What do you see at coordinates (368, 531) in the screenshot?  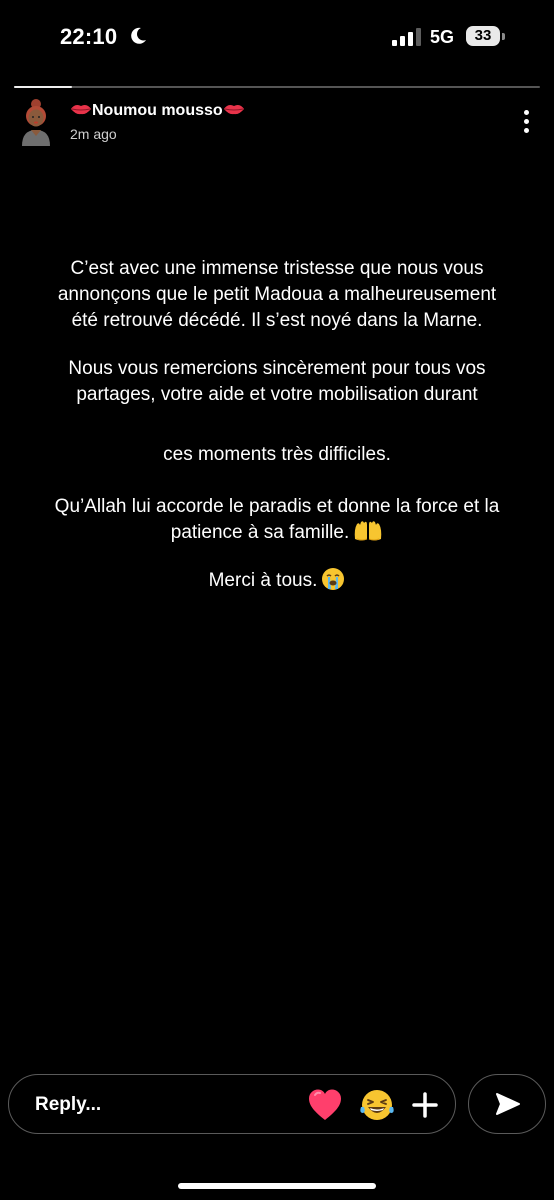 I see `palms-up-together-icon` at bounding box center [368, 531].